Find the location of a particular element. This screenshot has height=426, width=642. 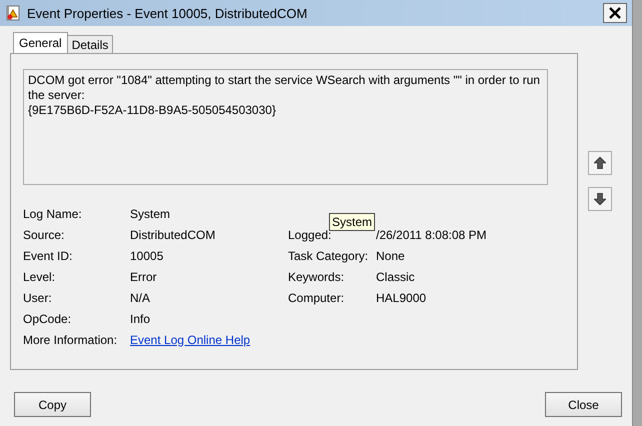

next-button is located at coordinates (600, 199).